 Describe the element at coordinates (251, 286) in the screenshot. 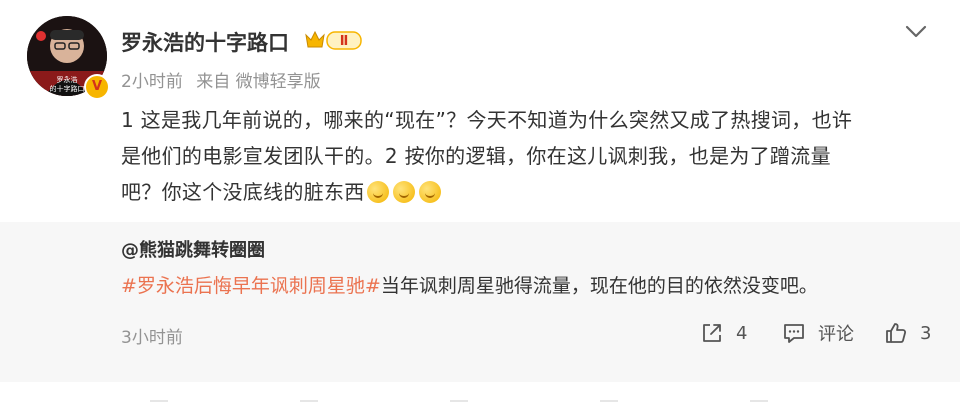

I see `hashtag-link: #罗永浩后悔早年讽刺周星驰#` at that location.